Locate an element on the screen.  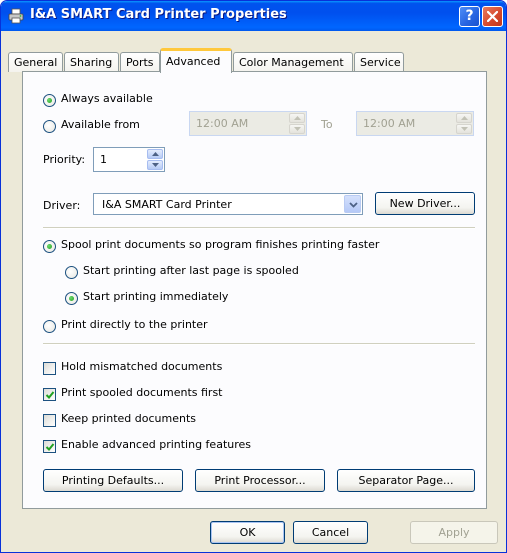
print-spooled-first-checkbox is located at coordinates (49, 394).